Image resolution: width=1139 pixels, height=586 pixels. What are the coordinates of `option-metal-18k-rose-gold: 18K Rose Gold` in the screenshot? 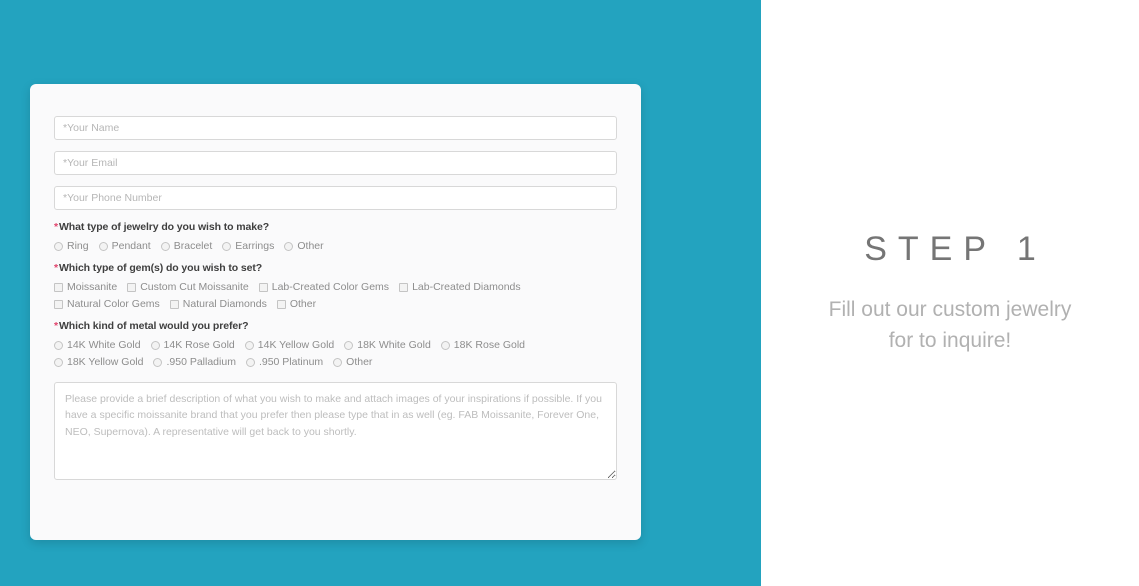 It's located at (483, 345).